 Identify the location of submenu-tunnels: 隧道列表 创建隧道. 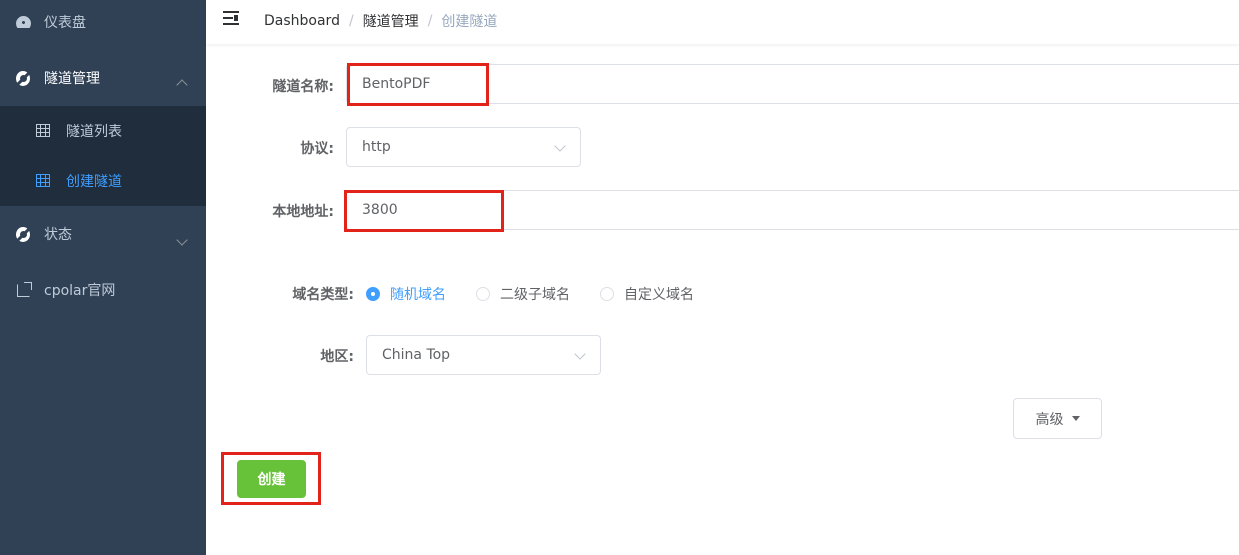
(103, 156).